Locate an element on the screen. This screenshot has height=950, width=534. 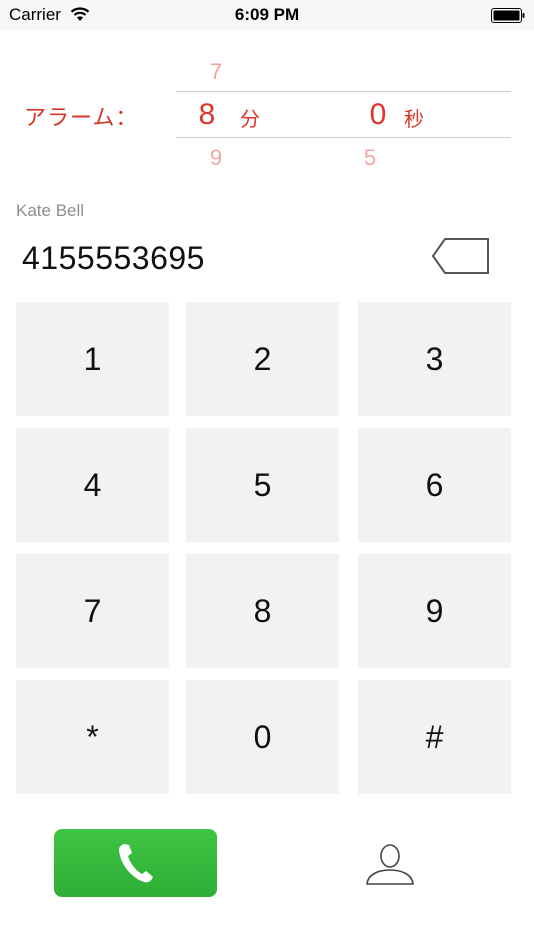
seconds-option-below: 5 is located at coordinates (370, 158).